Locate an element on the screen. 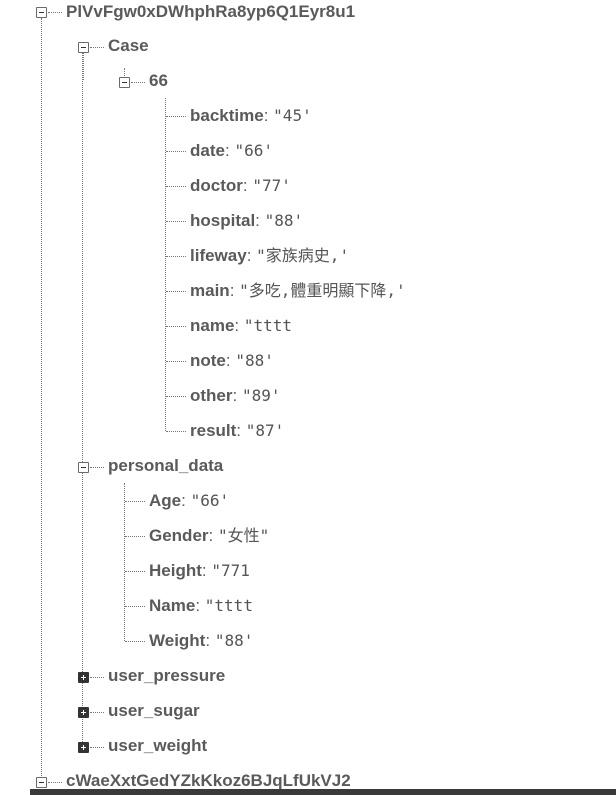 This screenshot has width=616, height=795. field-row: lifeway: "家族病史,' is located at coordinates (269, 256).